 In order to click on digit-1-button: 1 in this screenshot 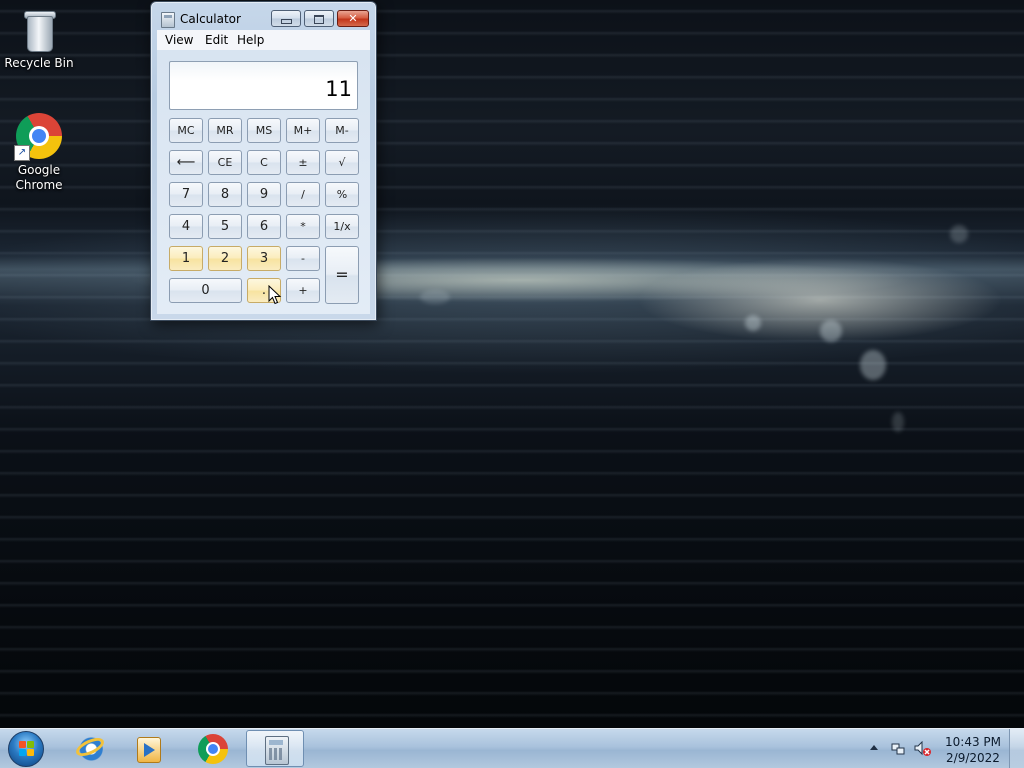, I will do `click(186, 258)`.